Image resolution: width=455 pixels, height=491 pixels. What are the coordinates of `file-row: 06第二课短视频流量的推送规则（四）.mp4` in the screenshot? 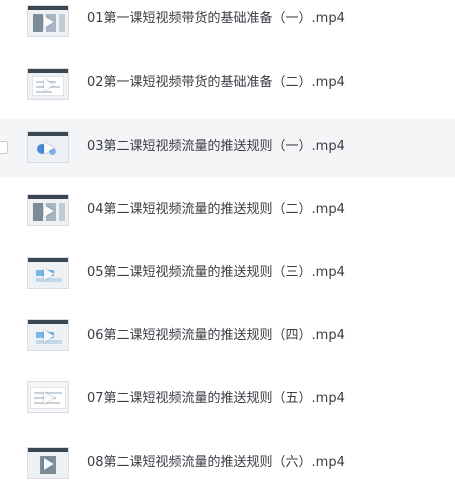 It's located at (227, 333).